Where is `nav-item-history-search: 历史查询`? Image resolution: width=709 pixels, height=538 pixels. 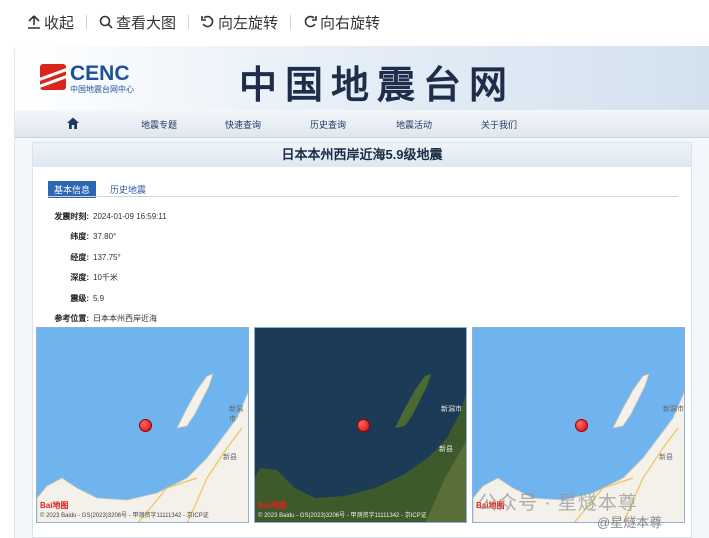 nav-item-history-search: 历史查询 is located at coordinates (328, 124).